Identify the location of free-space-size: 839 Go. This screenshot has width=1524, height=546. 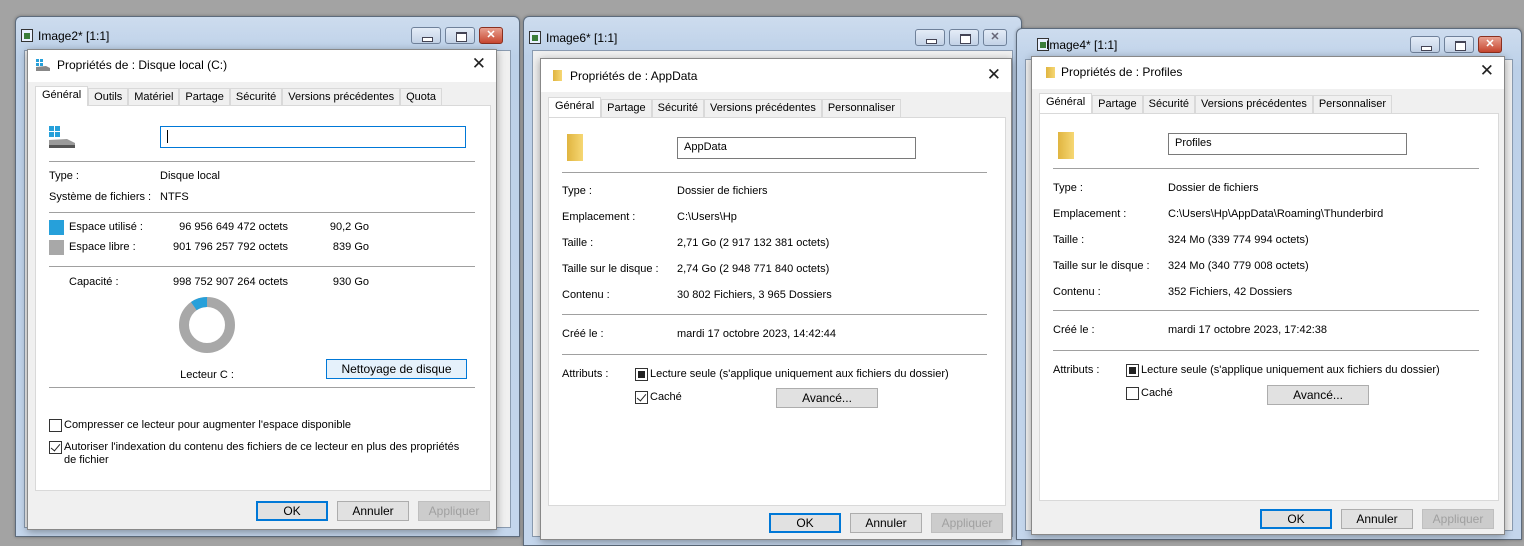
(350, 247).